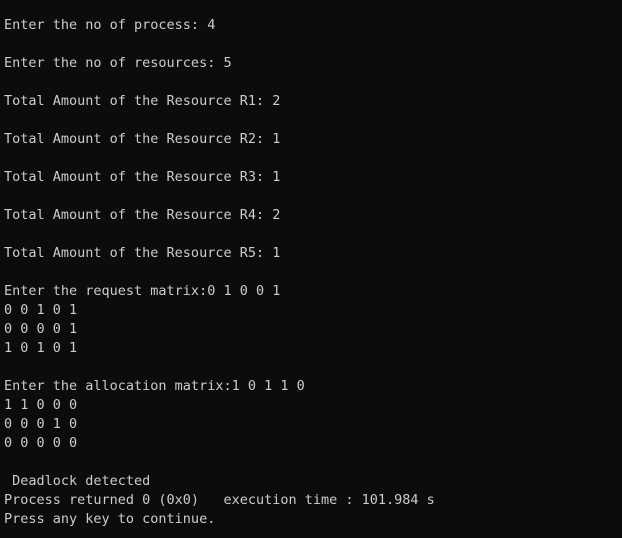 Image resolution: width=622 pixels, height=538 pixels. Describe the element at coordinates (41, 310) in the screenshot. I see `console-line: 0 0 1 0 1` at that location.